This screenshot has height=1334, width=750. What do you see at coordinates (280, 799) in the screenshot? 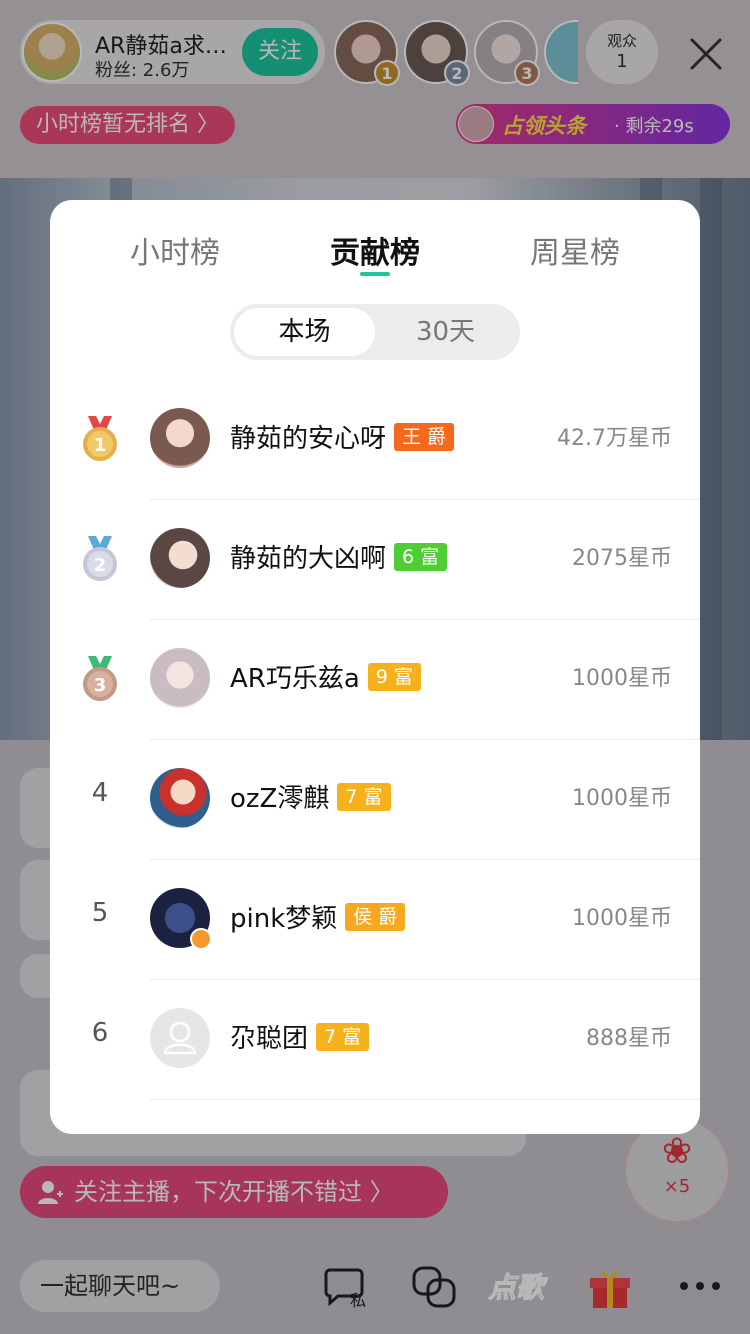
I see `user-name: ozZ澪麒` at bounding box center [280, 799].